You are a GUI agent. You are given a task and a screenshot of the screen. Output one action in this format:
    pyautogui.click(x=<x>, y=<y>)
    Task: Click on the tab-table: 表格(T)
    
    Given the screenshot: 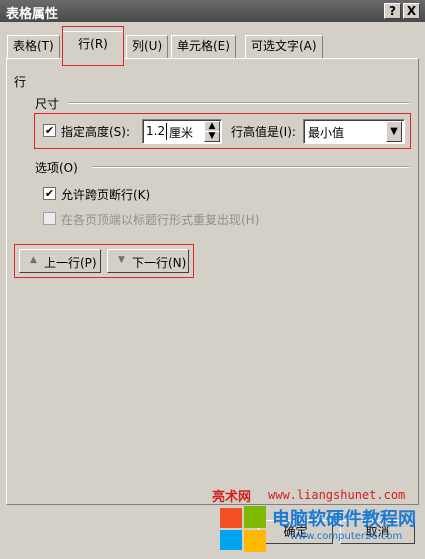 What is the action you would take?
    pyautogui.click(x=33, y=46)
    